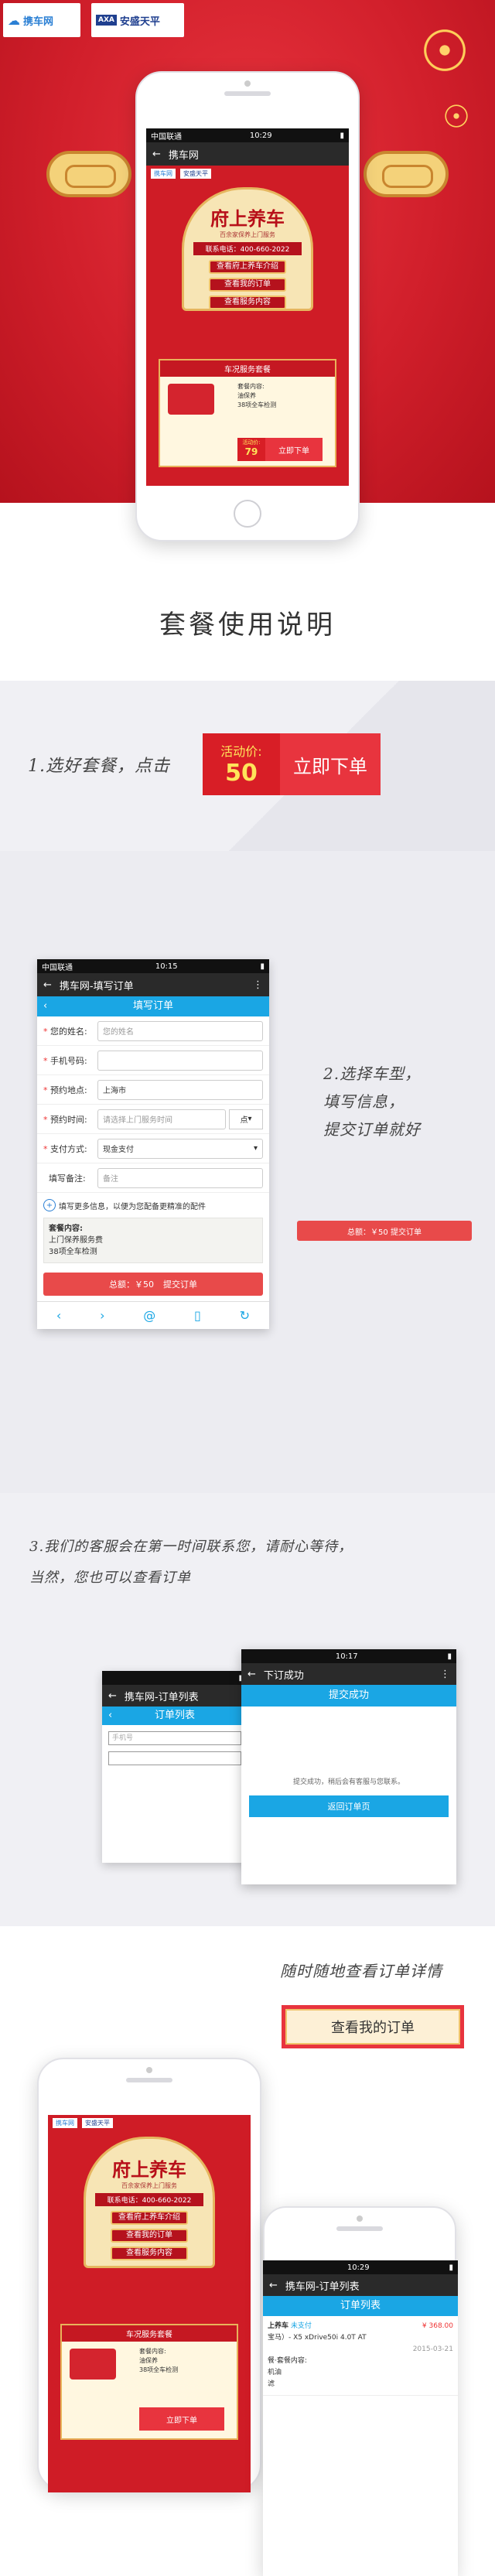 This screenshot has width=495, height=2576. What do you see at coordinates (98, 2123) in the screenshot?
I see `brand2: 安盛天平` at bounding box center [98, 2123].